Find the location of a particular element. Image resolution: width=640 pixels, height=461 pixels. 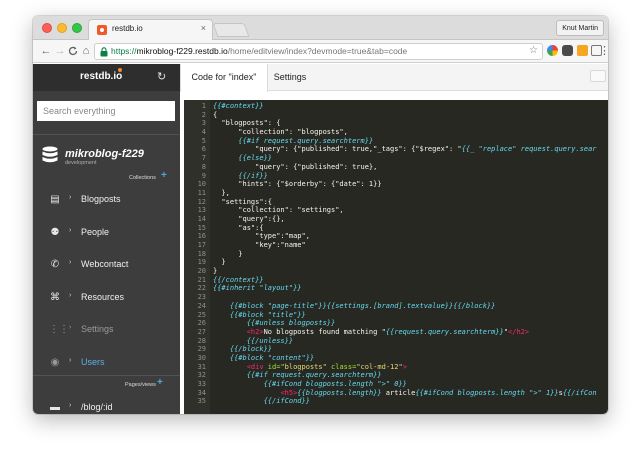

tab-close-icon: × is located at coordinates (203, 28).